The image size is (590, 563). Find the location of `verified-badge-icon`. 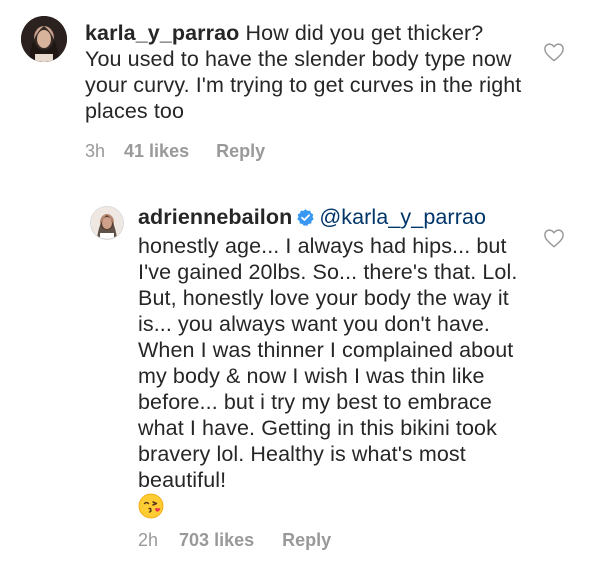

verified-badge-icon is located at coordinates (305, 220).